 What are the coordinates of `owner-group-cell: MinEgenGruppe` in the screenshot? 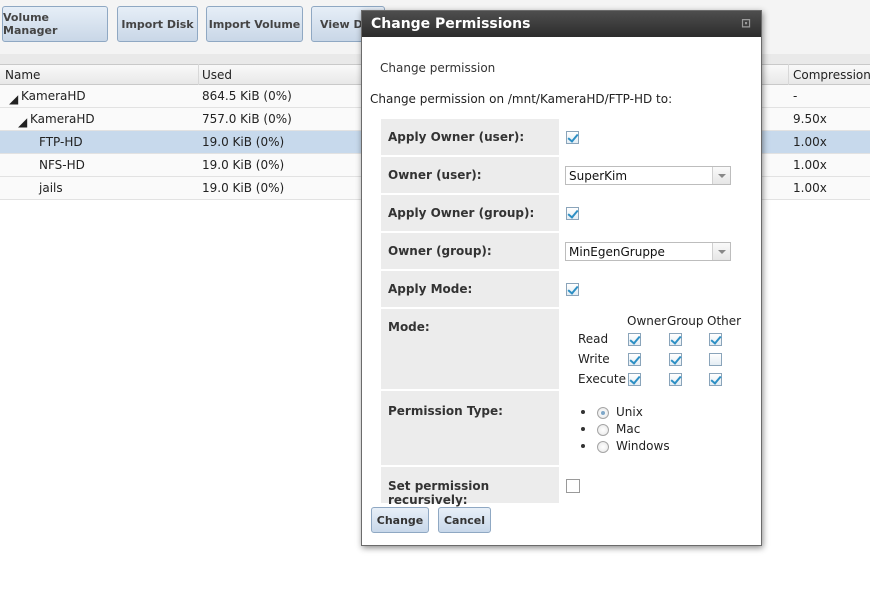 It's located at (656, 251).